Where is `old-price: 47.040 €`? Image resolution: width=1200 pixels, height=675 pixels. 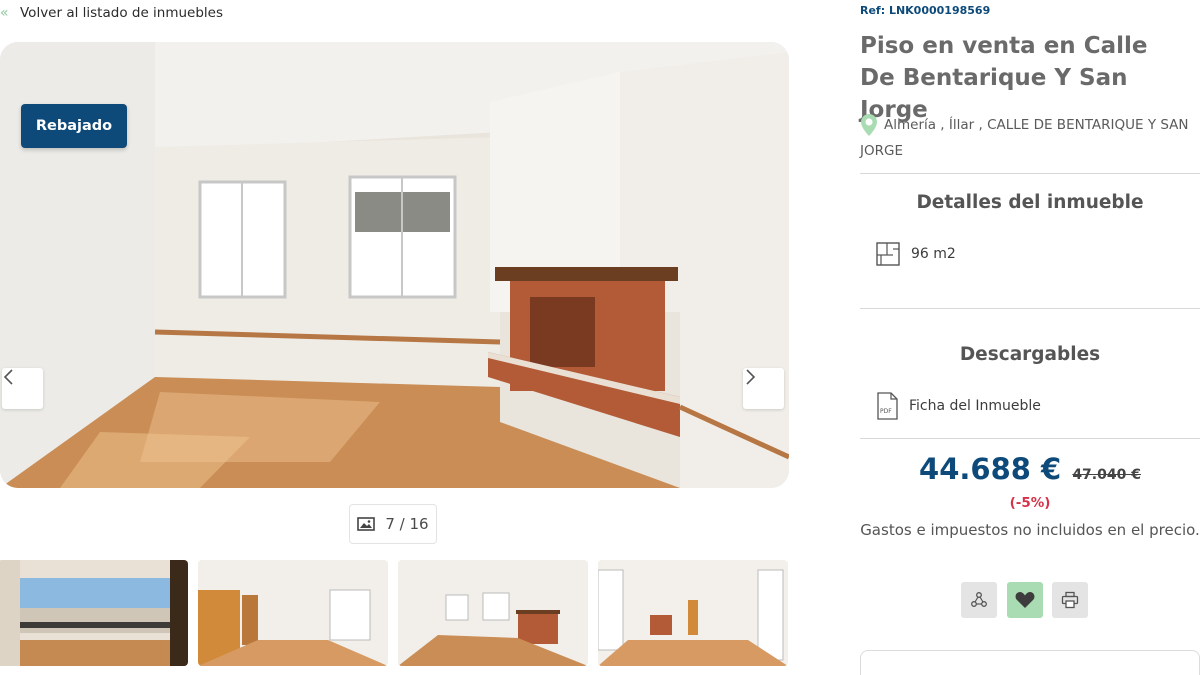
old-price: 47.040 € is located at coordinates (1106, 475).